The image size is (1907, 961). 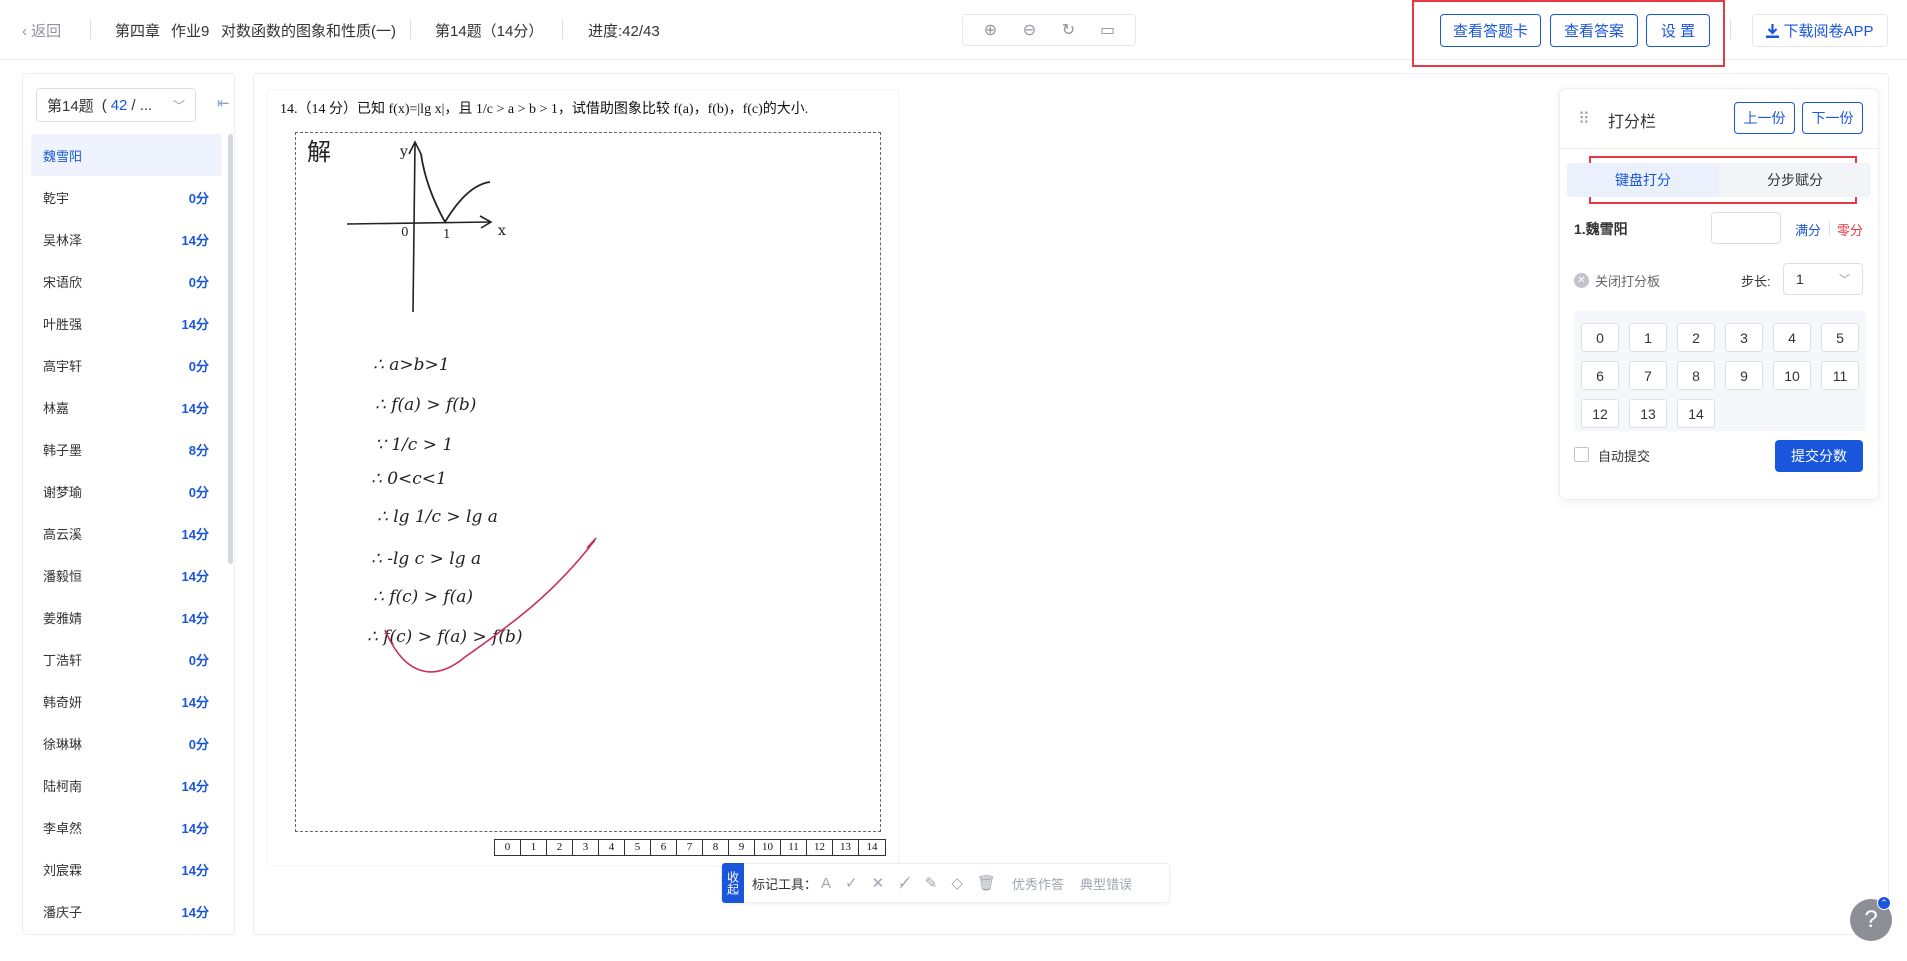 What do you see at coordinates (1648, 413) in the screenshot?
I see `score-key: 13` at bounding box center [1648, 413].